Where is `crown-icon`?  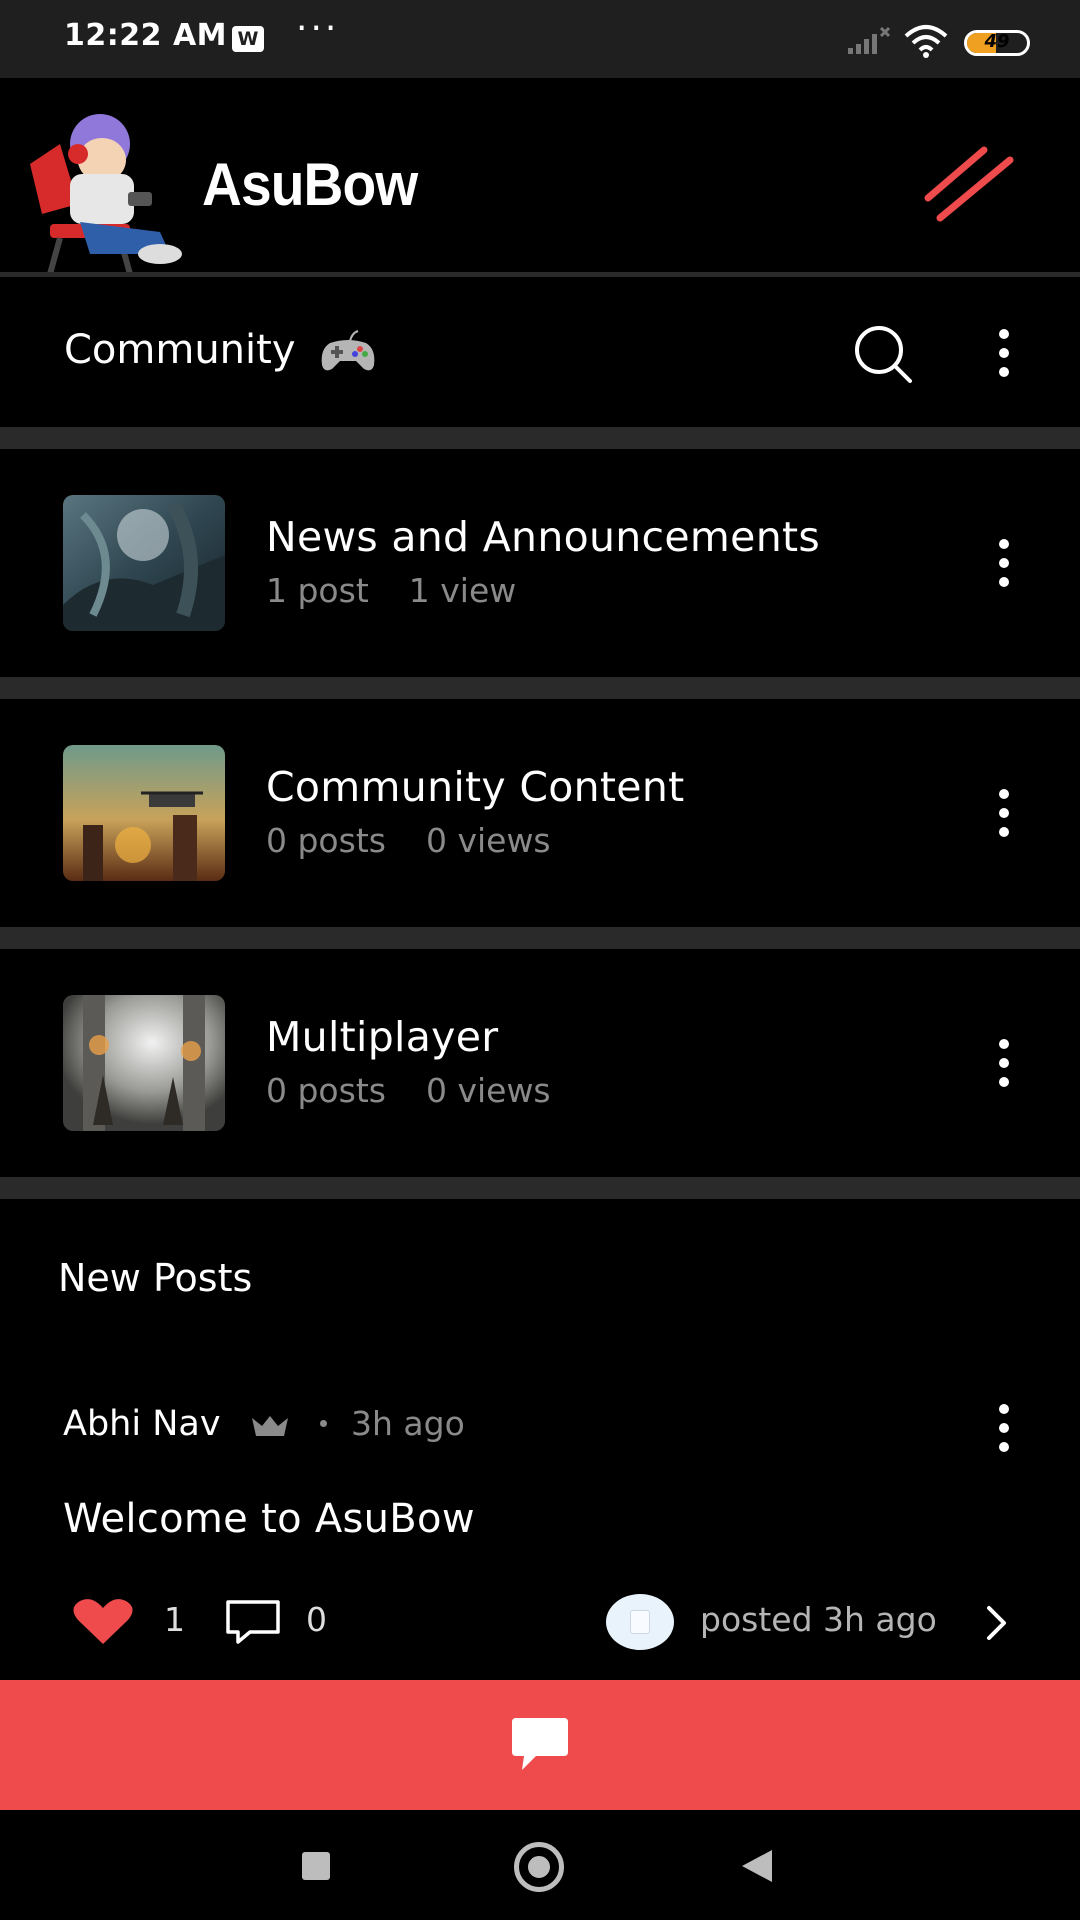
crown-icon is located at coordinates (270, 1426).